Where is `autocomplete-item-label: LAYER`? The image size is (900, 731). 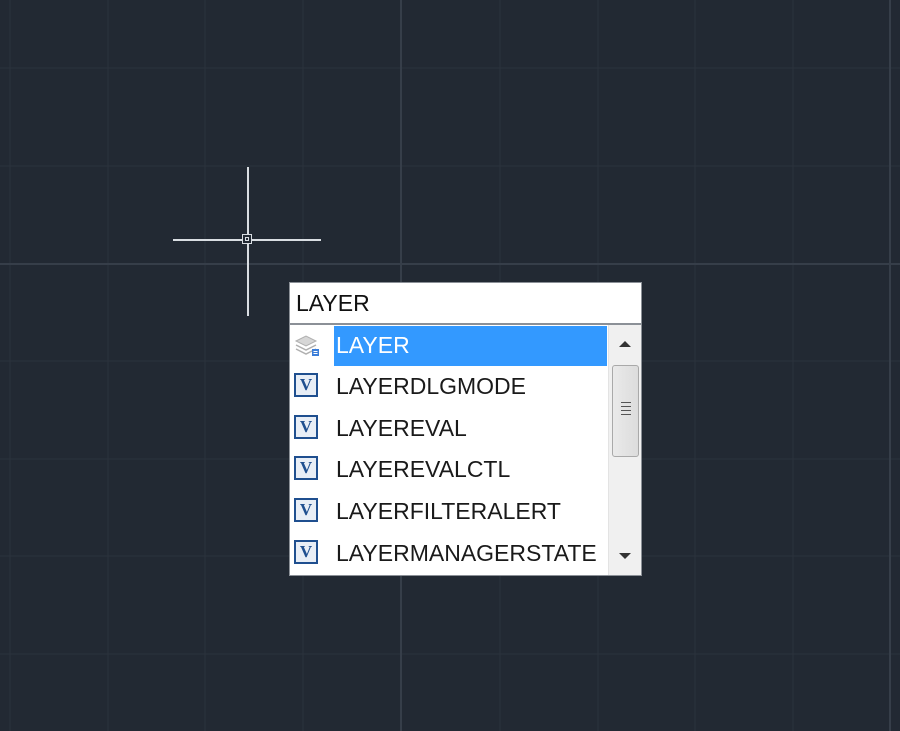 autocomplete-item-label: LAYER is located at coordinates (373, 345).